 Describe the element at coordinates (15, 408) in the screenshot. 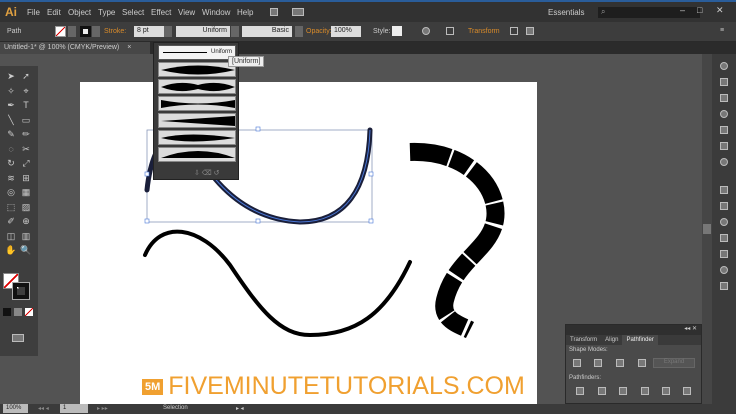

I see `zoom-field: 100%` at that location.